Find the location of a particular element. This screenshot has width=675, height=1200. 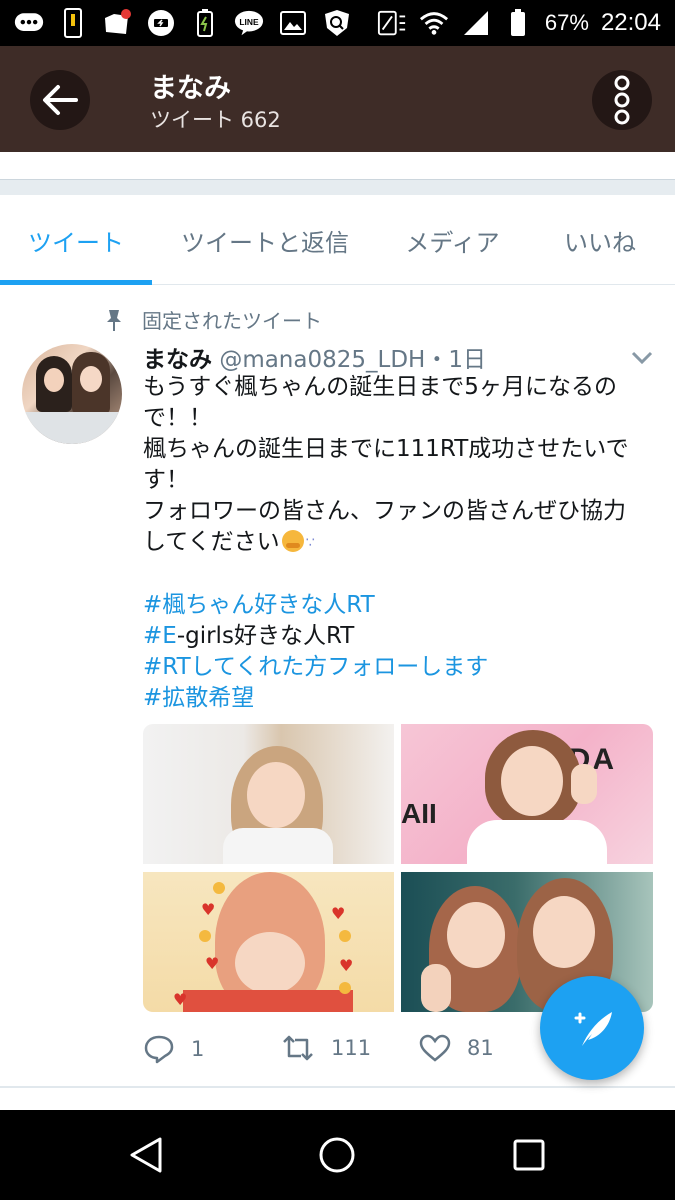

active-tab-indicator is located at coordinates (76, 282).